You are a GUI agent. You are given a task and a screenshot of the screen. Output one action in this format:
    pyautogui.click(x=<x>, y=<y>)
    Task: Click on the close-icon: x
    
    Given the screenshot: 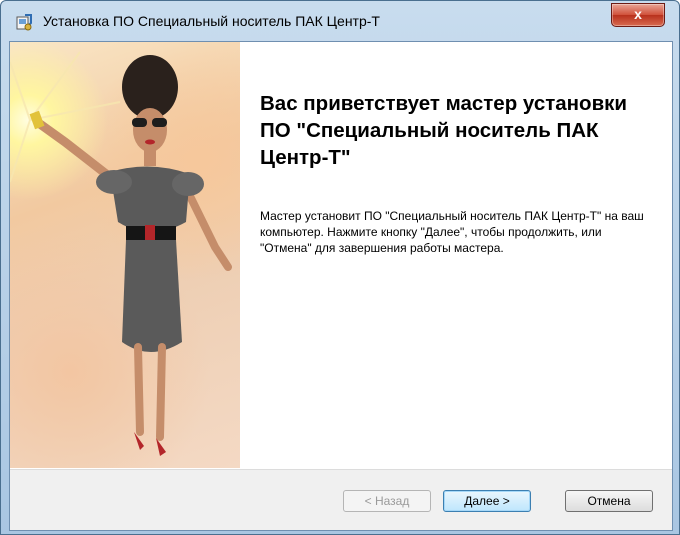 What is the action you would take?
    pyautogui.click(x=638, y=14)
    